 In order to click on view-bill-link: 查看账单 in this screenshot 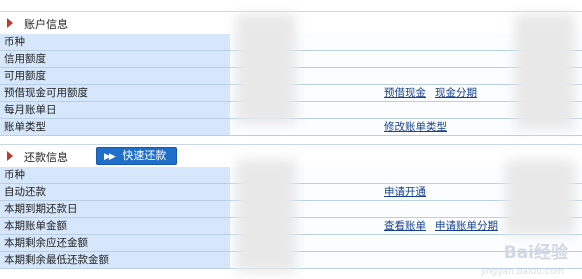, I will do `click(405, 226)`.